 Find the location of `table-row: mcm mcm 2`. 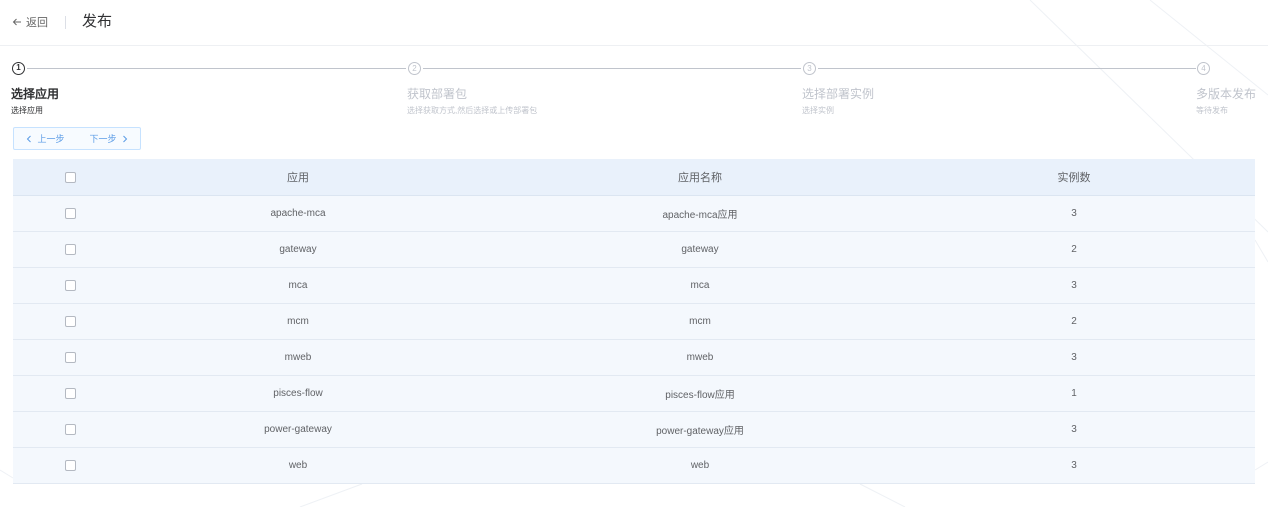

table-row: mcm mcm 2 is located at coordinates (634, 322).